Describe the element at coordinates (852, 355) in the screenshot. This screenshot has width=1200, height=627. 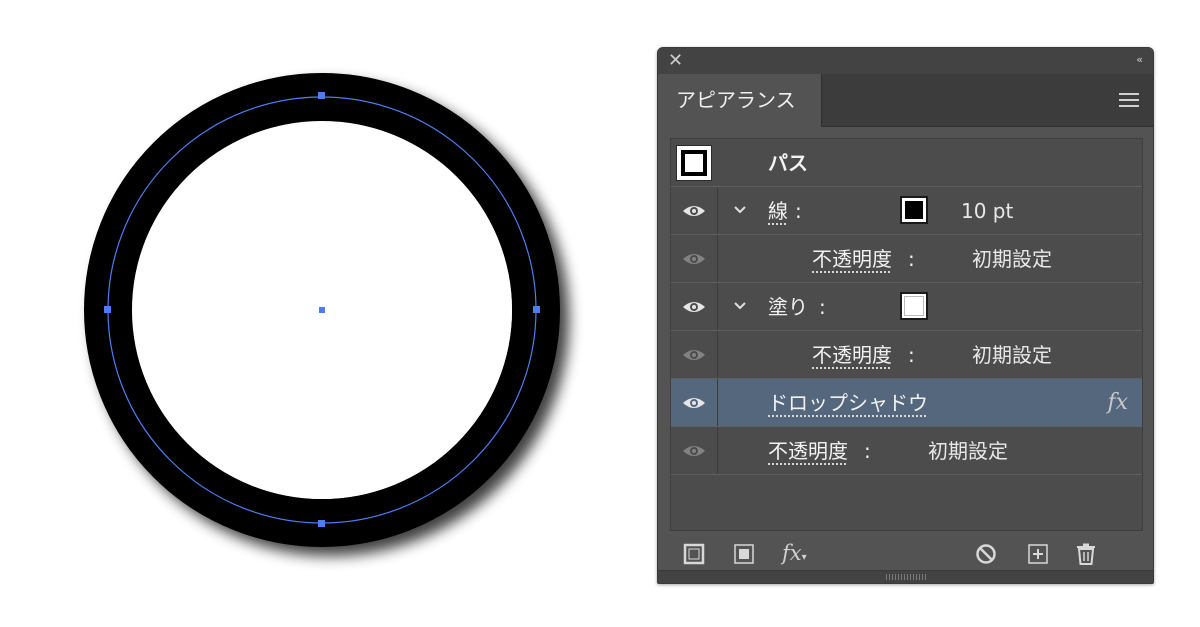
I see `fill-opacity-label: 不透明度` at that location.